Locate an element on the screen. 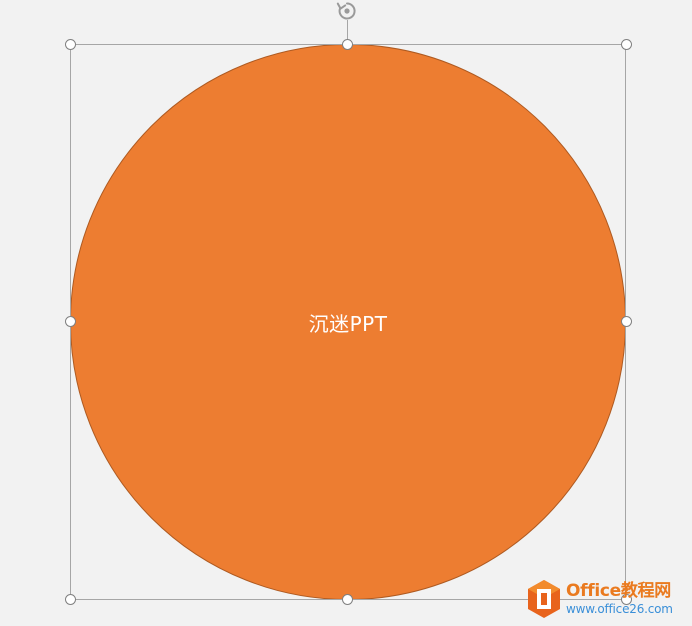 The width and height of the screenshot is (692, 626). watermark: Office教程网 www.office26.com is located at coordinates (609, 599).